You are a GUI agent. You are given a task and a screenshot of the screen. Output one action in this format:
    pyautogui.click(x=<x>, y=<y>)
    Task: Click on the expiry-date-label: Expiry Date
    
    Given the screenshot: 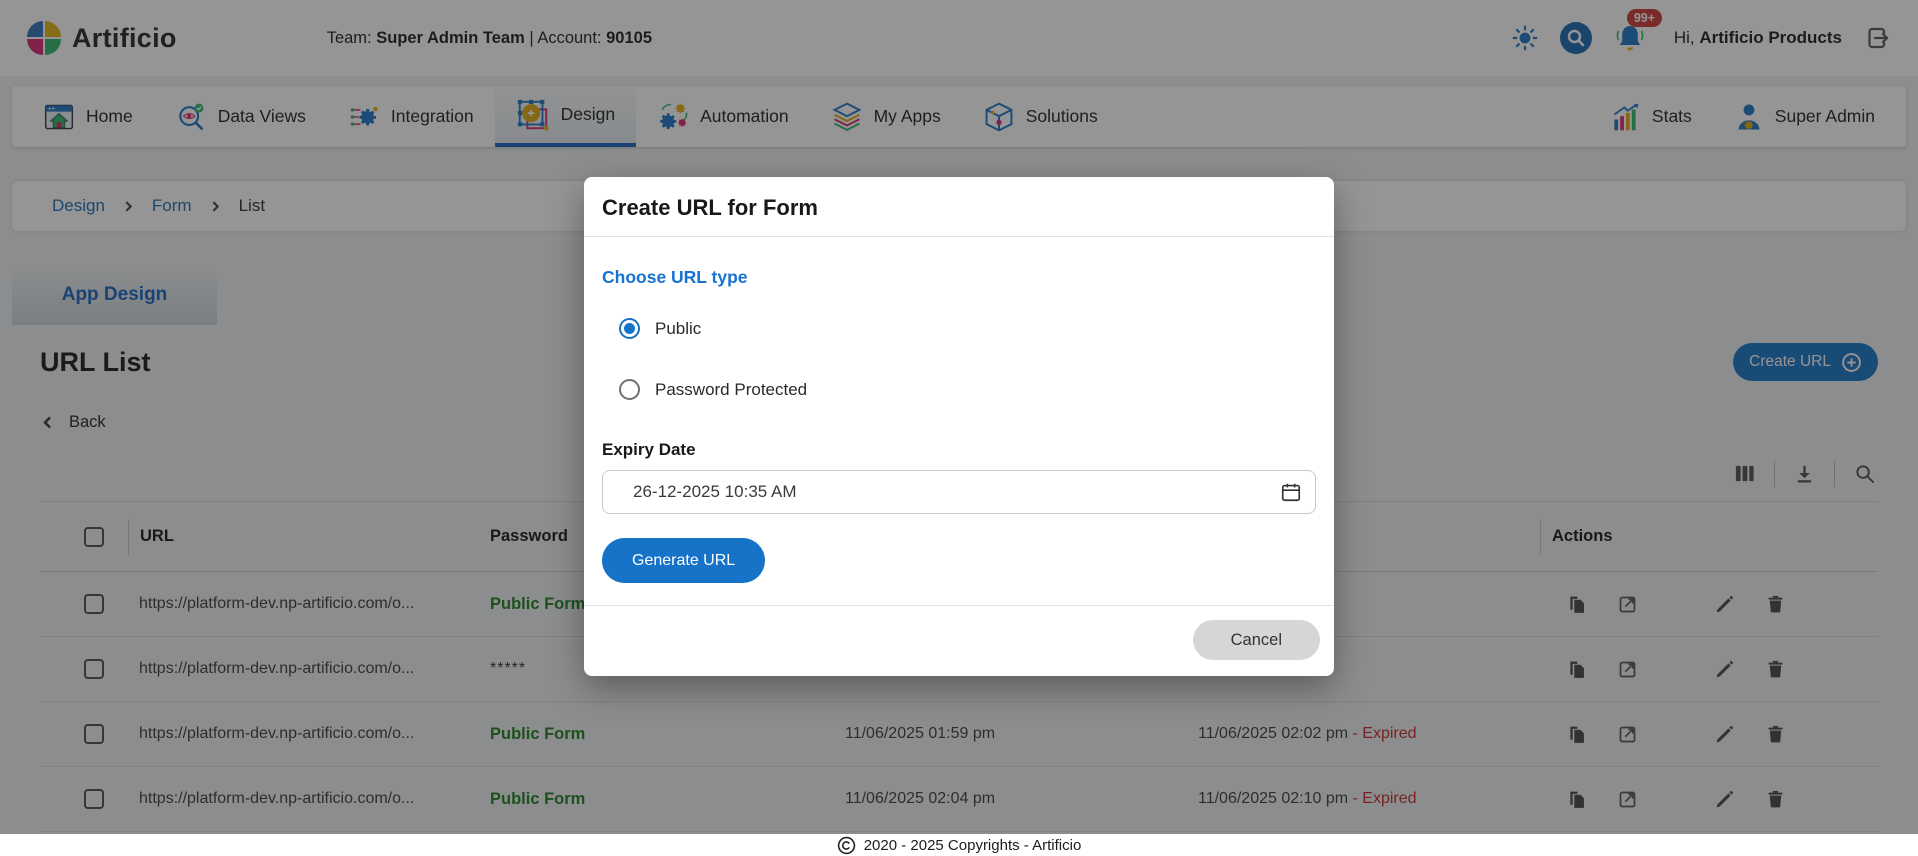 What is the action you would take?
    pyautogui.click(x=649, y=449)
    